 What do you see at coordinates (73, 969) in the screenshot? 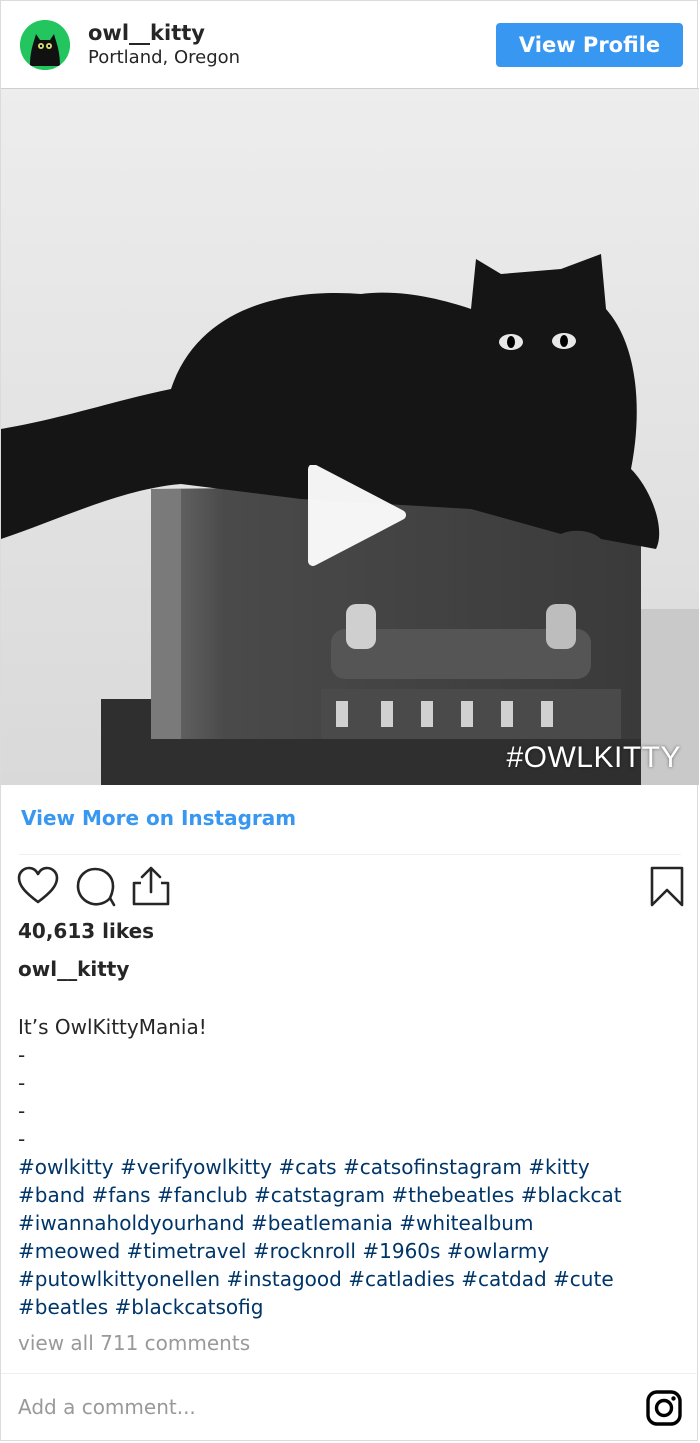
I see `caption-username: owl__kitty` at bounding box center [73, 969].